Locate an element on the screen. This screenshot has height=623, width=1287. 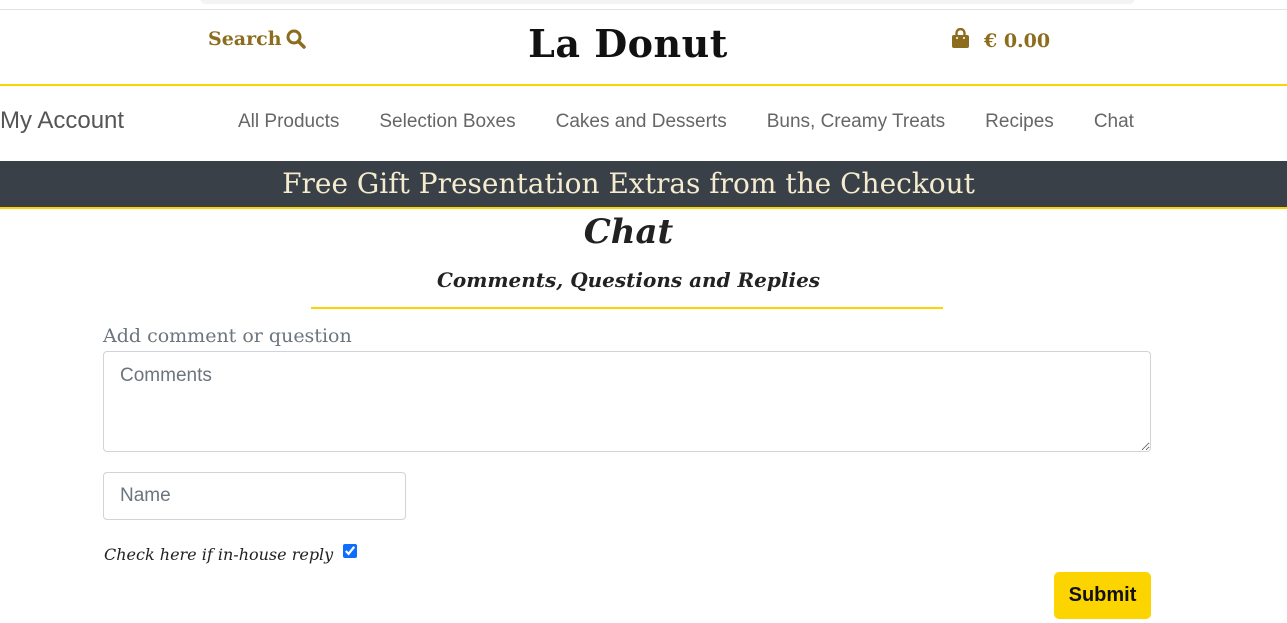
page-subtitle: Comments, Questions and Replies is located at coordinates (628, 280).